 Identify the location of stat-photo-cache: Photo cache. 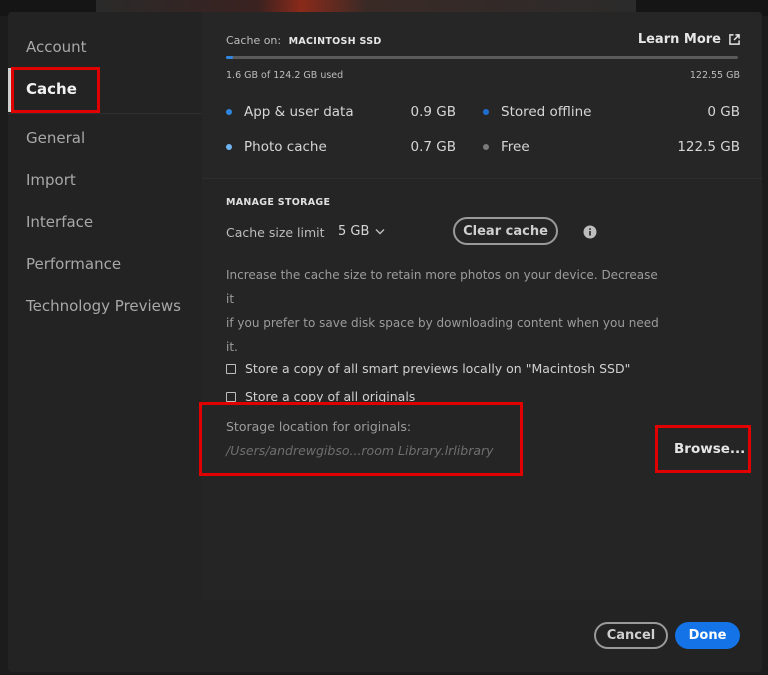
(276, 147).